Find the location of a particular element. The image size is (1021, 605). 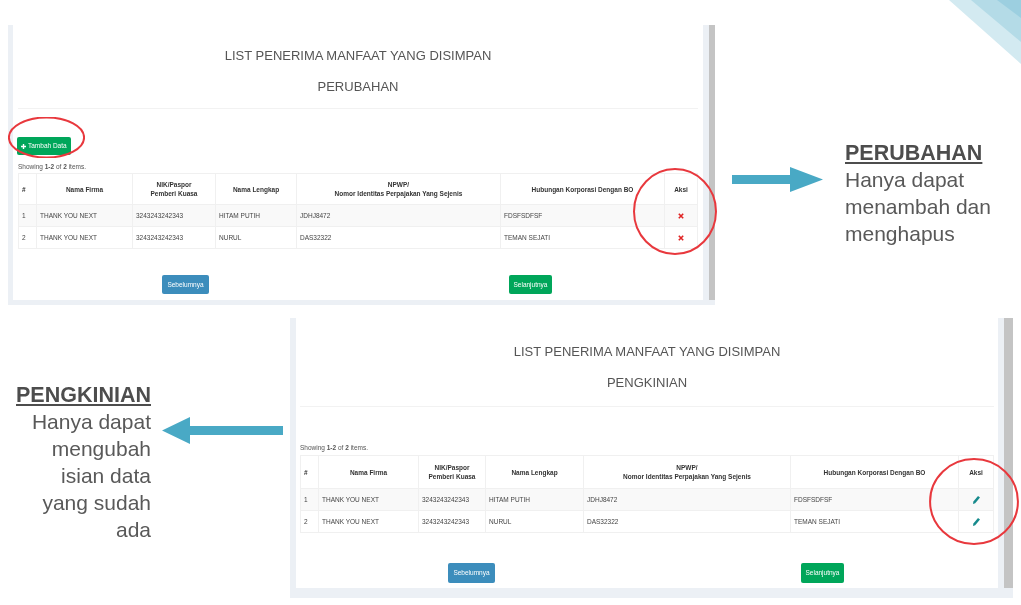

page-subtitle: PENGKINIAN is located at coordinates (647, 383).